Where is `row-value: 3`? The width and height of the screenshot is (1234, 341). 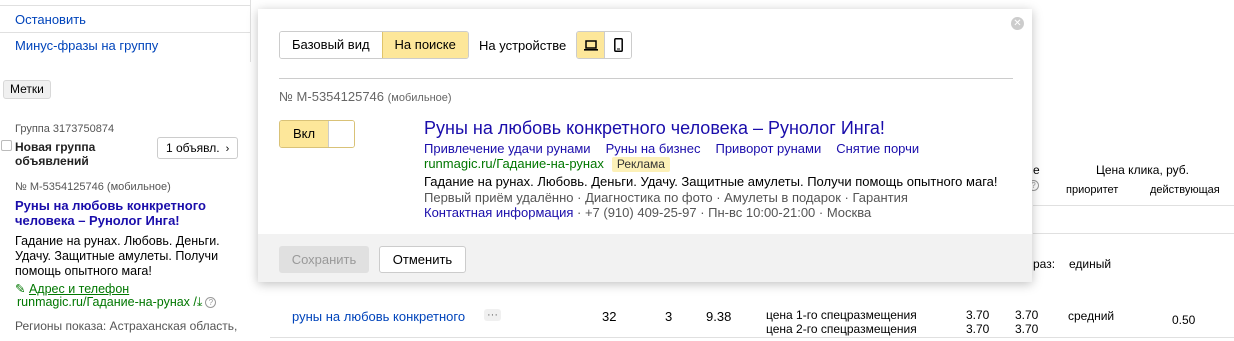
row-value: 3 is located at coordinates (669, 316).